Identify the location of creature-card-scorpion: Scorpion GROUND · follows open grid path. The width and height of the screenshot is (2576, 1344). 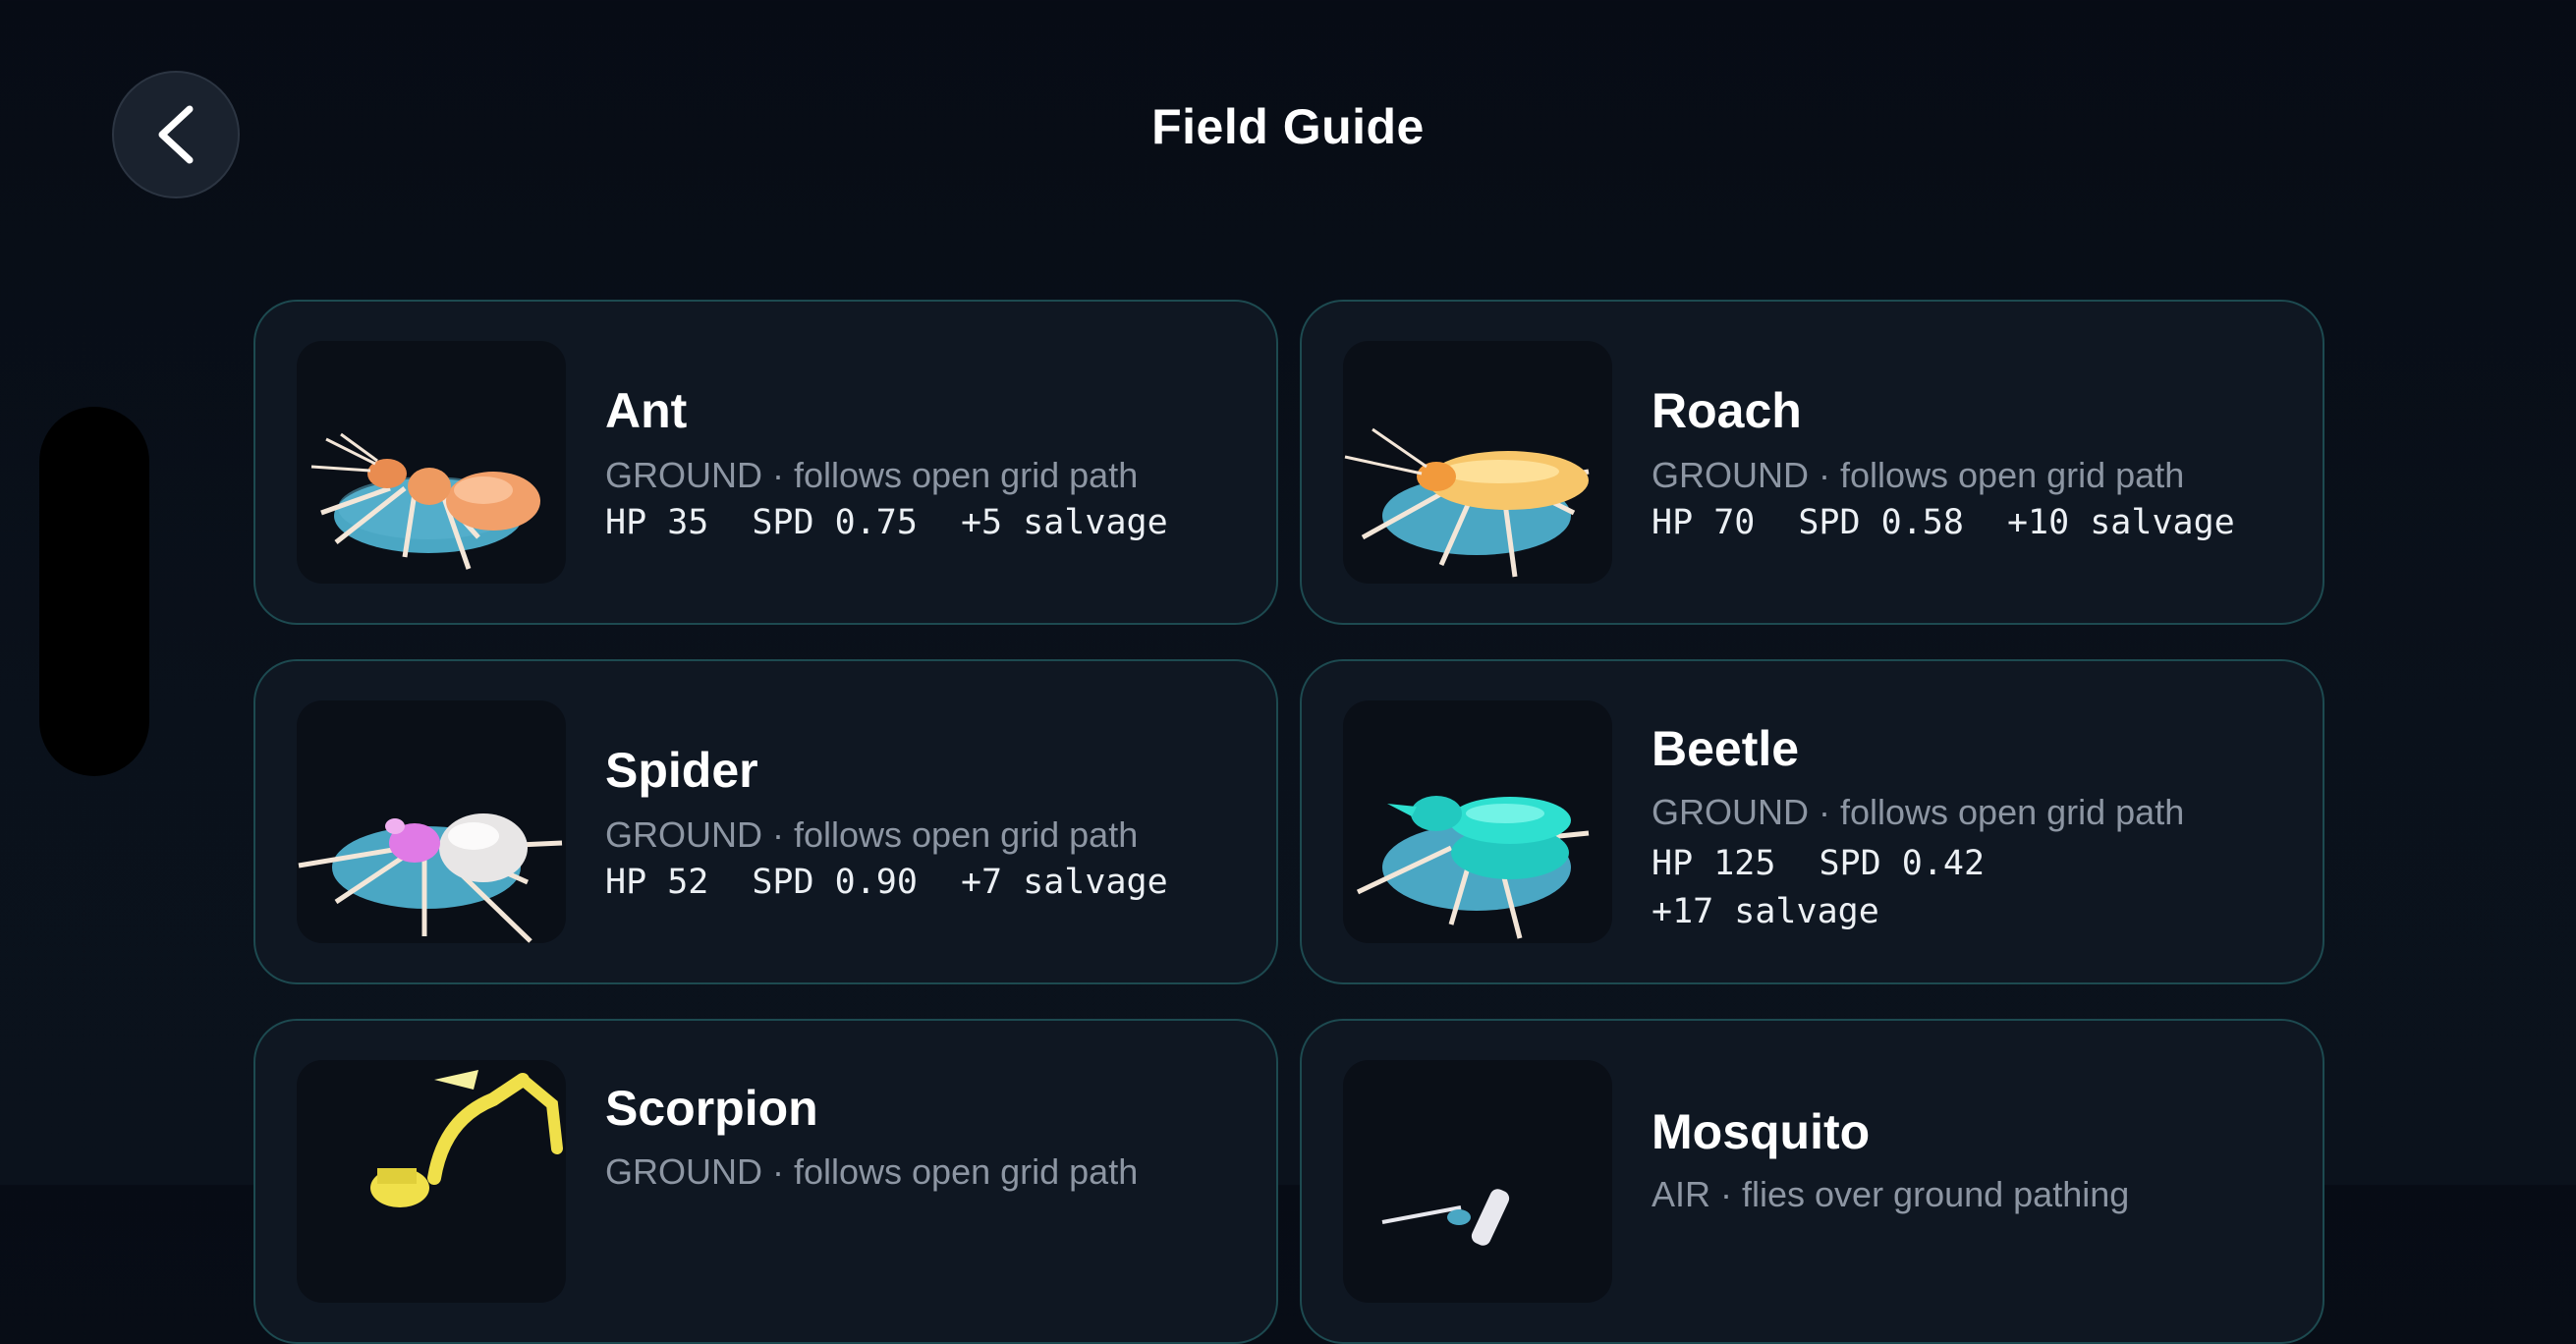
(765, 1181).